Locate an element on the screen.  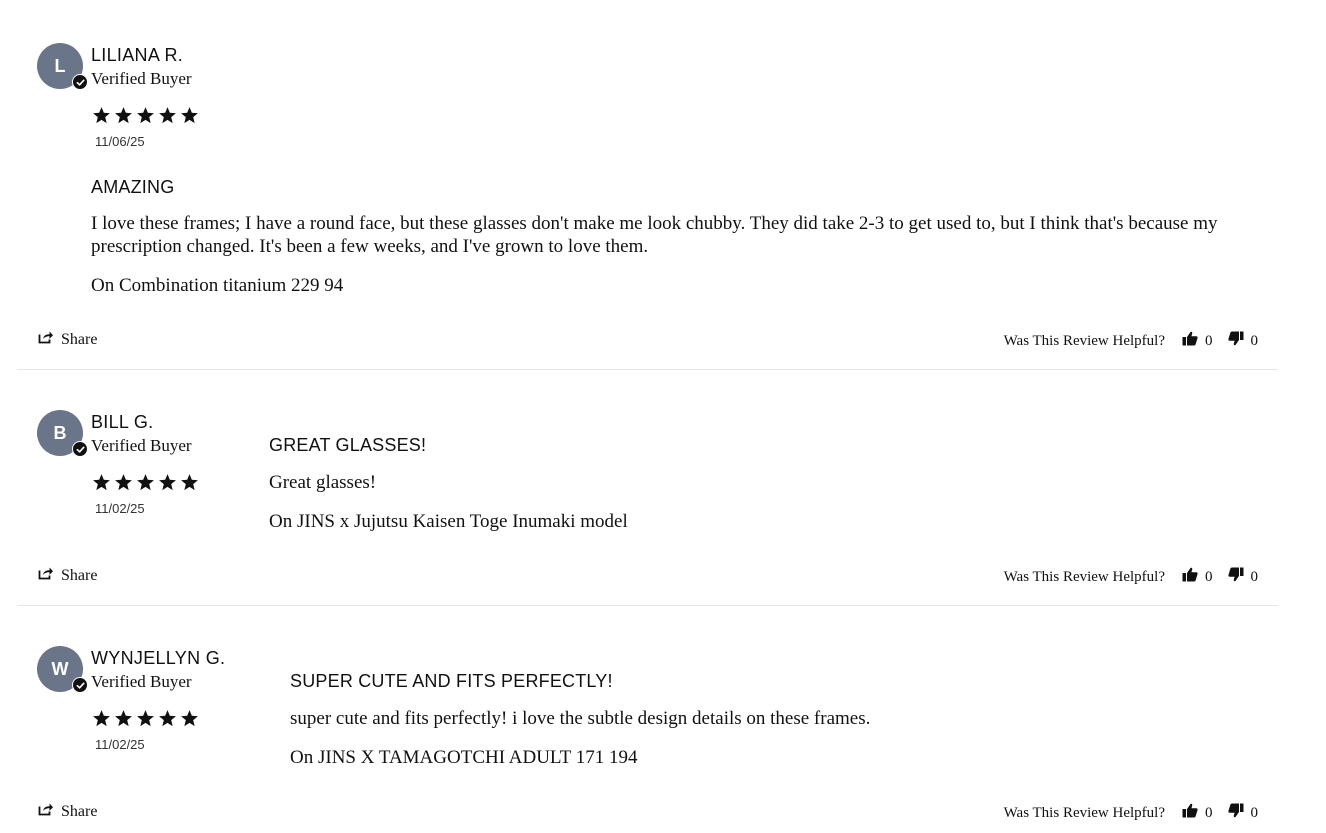
verified-buyer-label: Verified Buyer is located at coordinates (141, 681).